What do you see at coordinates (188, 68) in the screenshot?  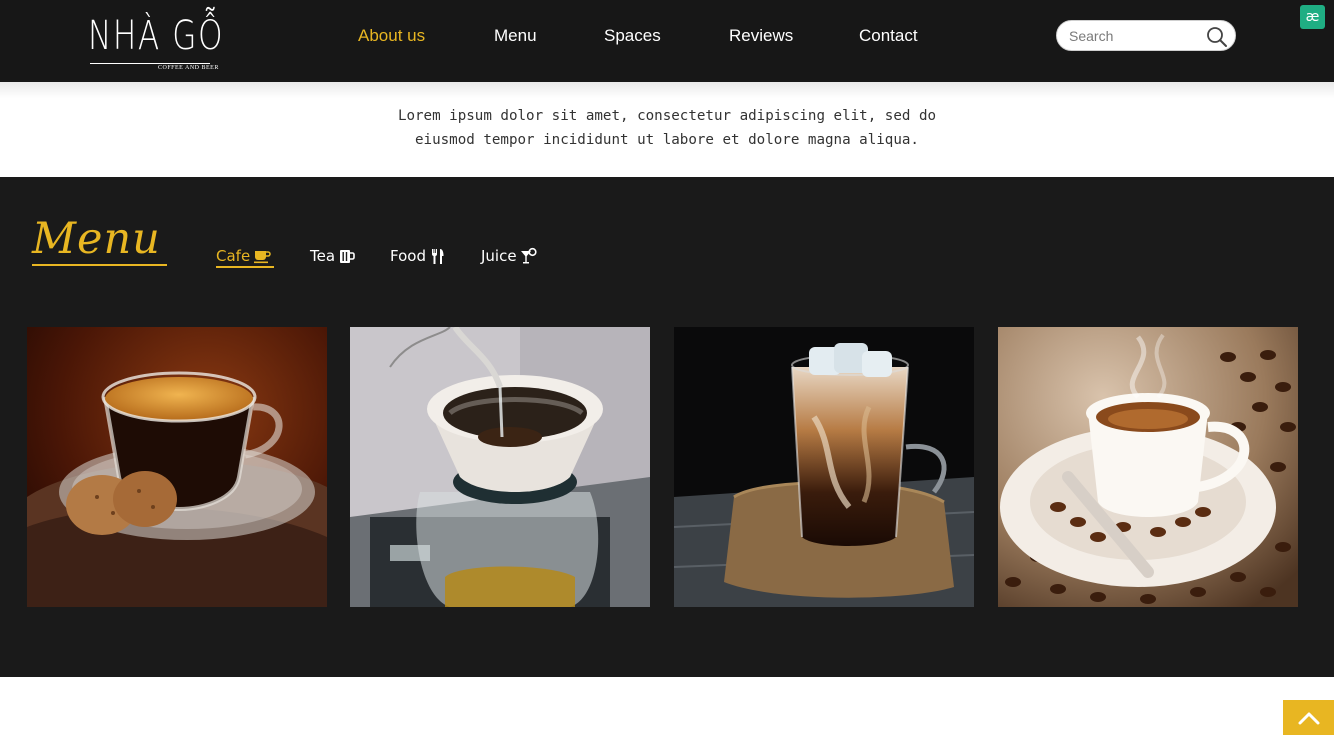 I see `logo-subtext: COFFEE AND BEER` at bounding box center [188, 68].